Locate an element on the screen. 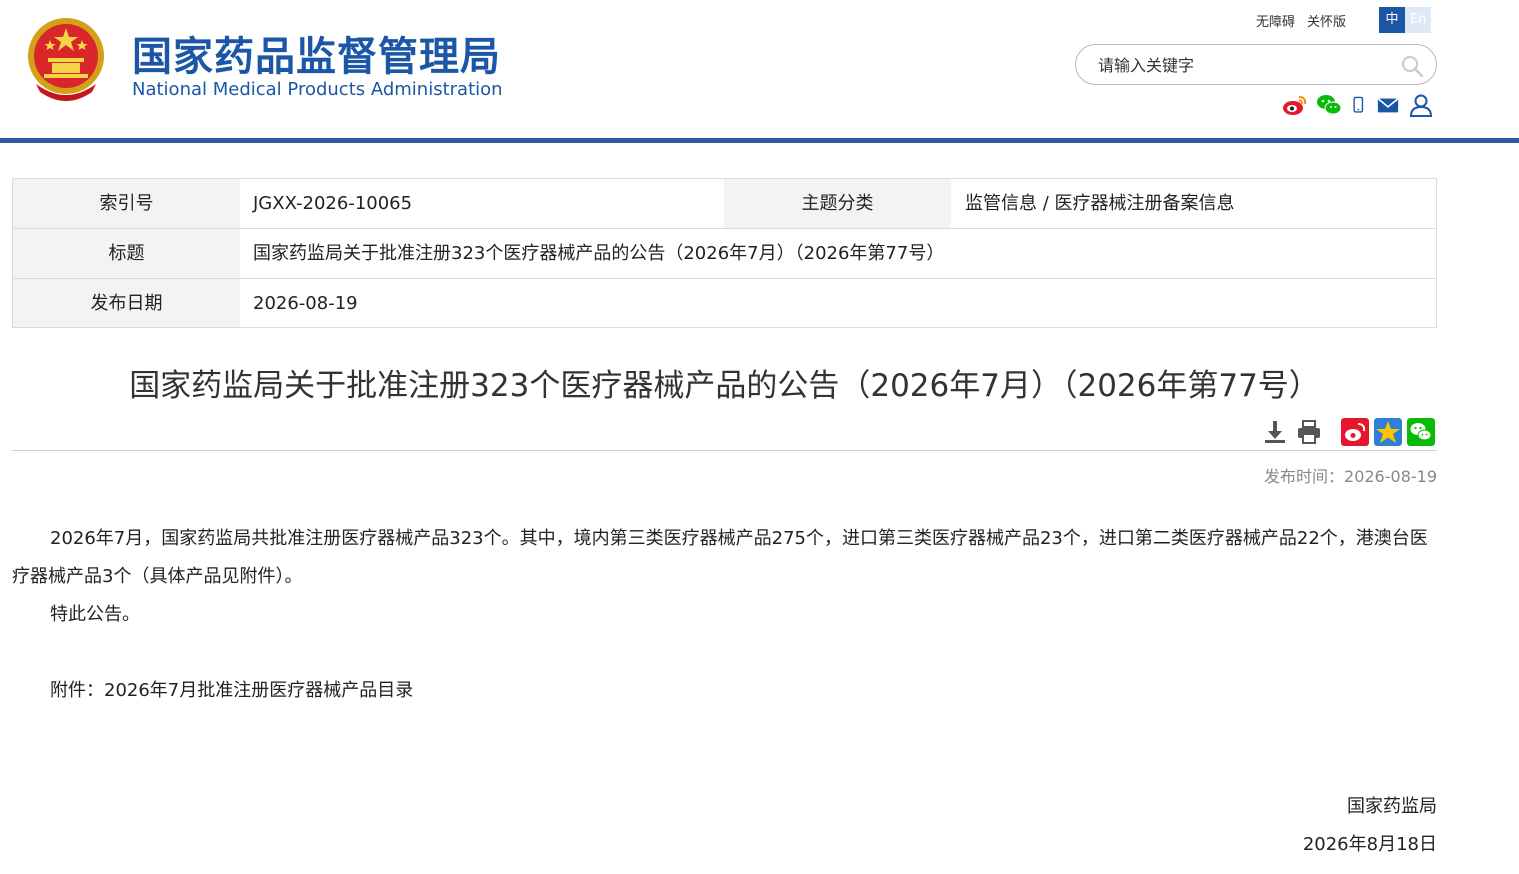 The image size is (1519, 874). article-paragraph: 特此公告。 is located at coordinates (95, 614).